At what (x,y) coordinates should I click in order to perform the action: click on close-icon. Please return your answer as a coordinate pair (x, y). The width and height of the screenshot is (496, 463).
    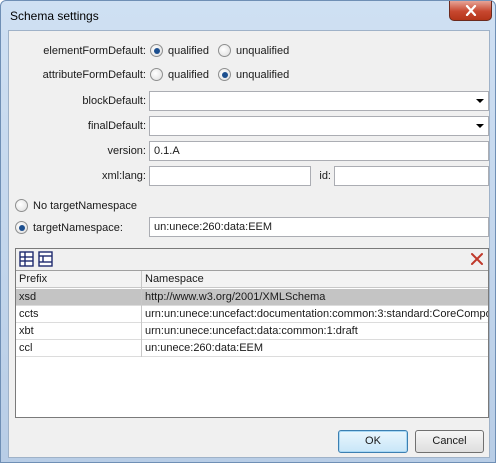
    Looking at the image, I should click on (470, 10).